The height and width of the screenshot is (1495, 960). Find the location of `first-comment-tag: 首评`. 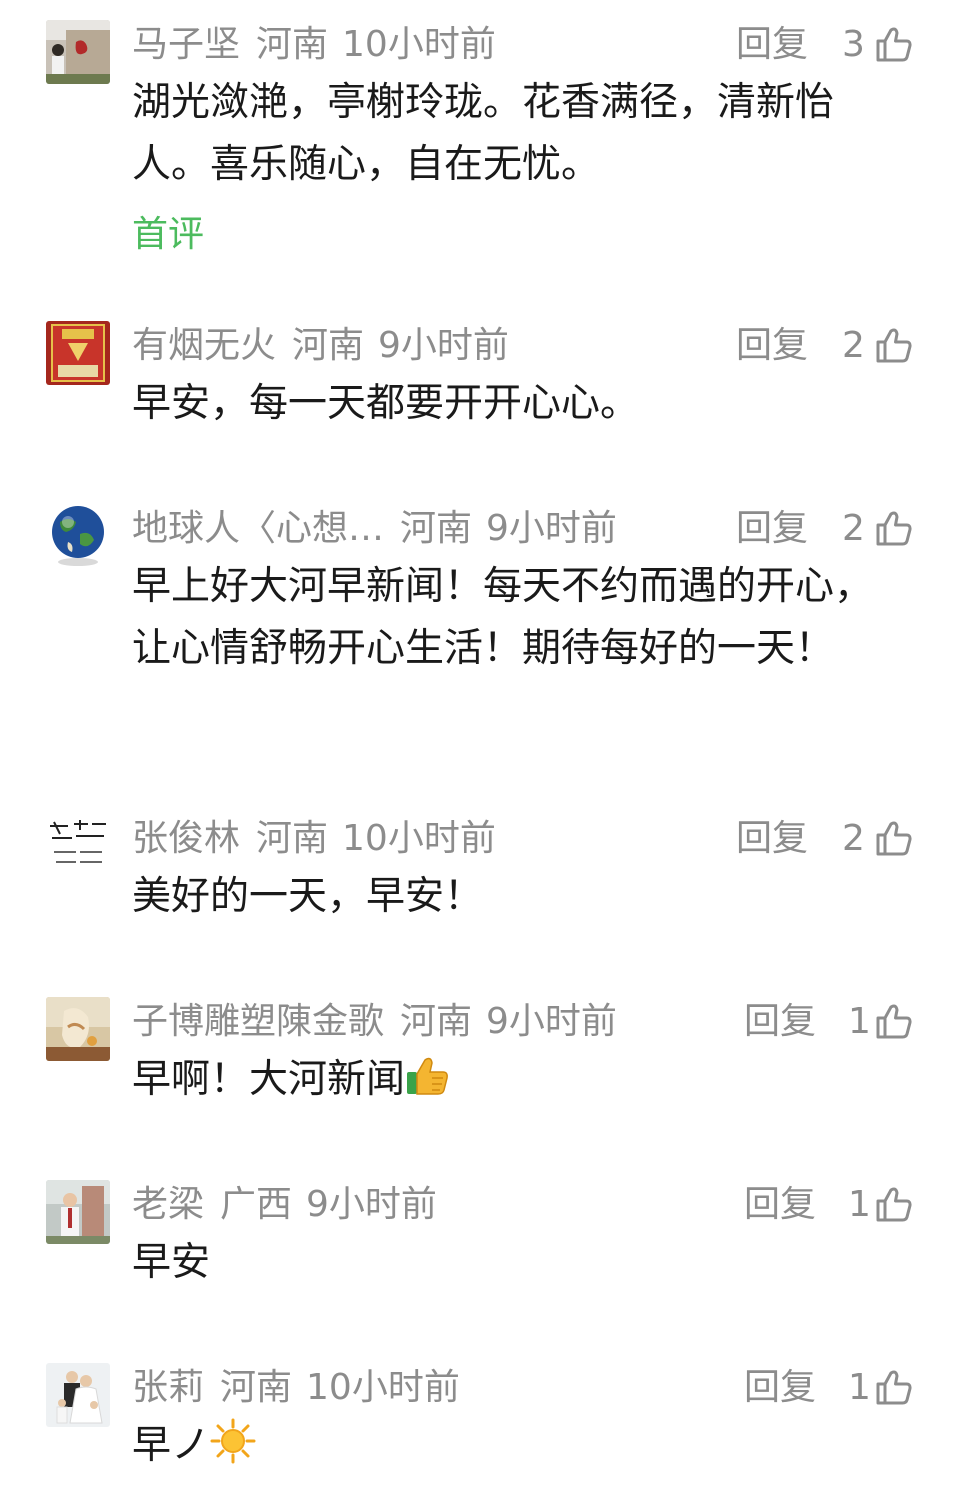

first-comment-tag: 首评 is located at coordinates (168, 234).